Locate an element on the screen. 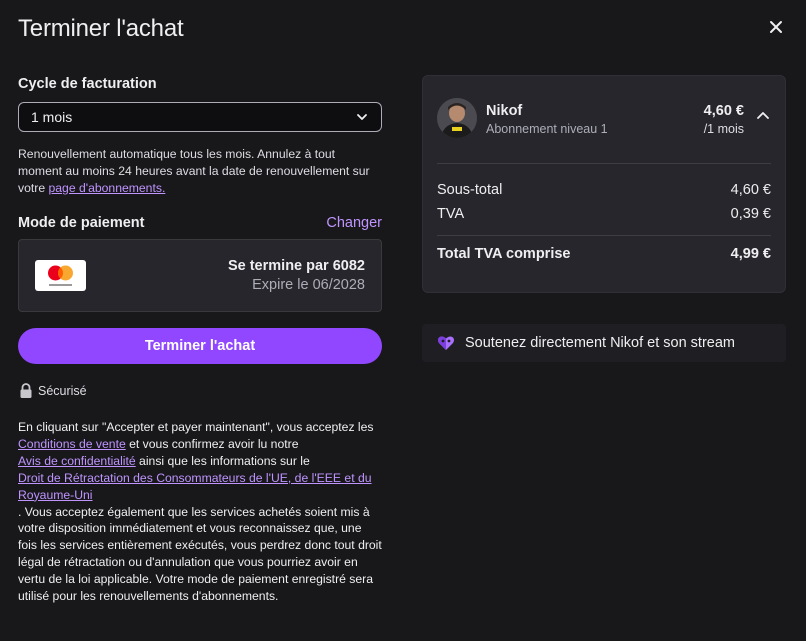 This screenshot has height=641, width=806. complete-purchase-button: Terminer l'achat is located at coordinates (200, 346).